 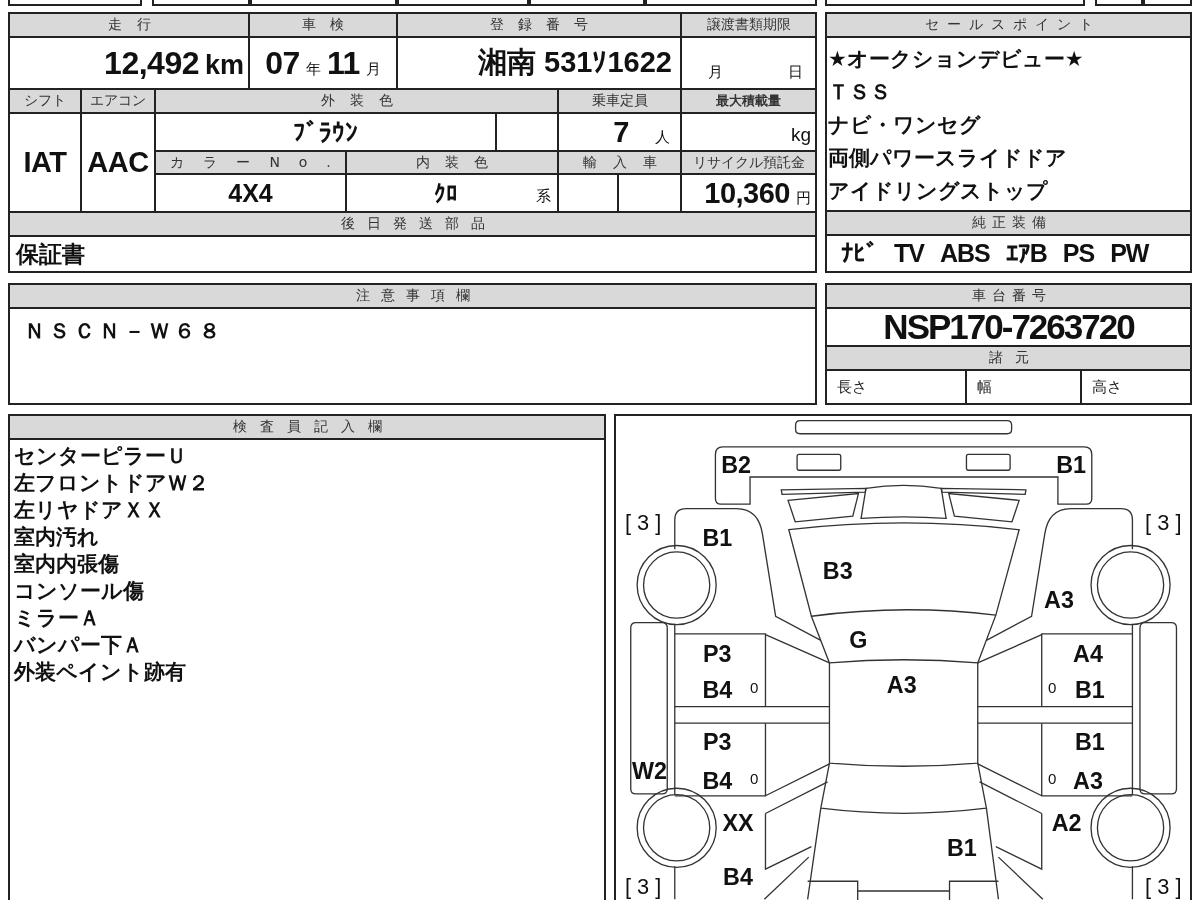 What do you see at coordinates (1078, 253) in the screenshot?
I see `equipment-text: PS` at bounding box center [1078, 253].